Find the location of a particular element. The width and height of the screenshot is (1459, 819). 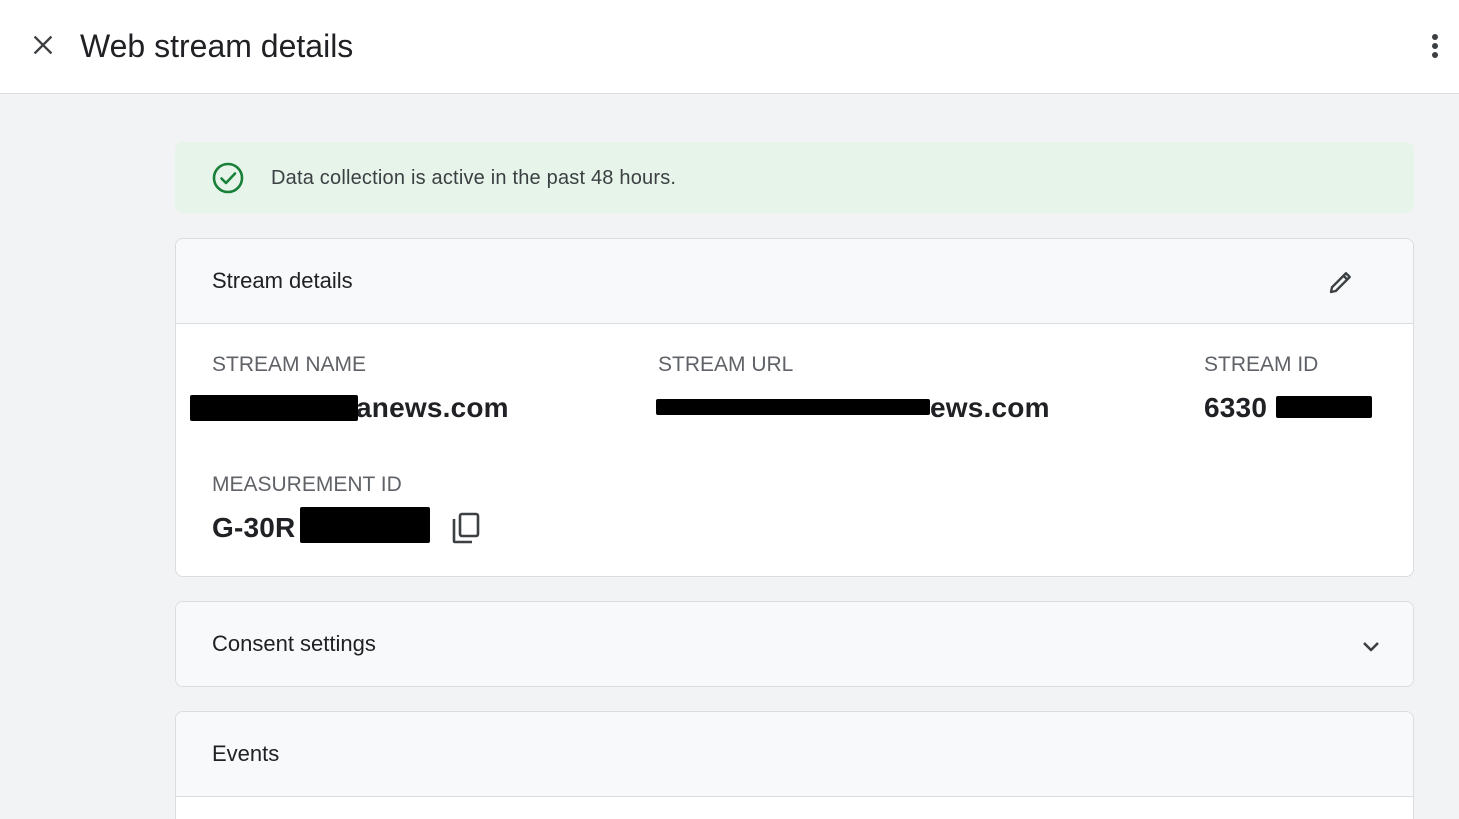

consent-settings-header: Consent settings is located at coordinates (794, 644).